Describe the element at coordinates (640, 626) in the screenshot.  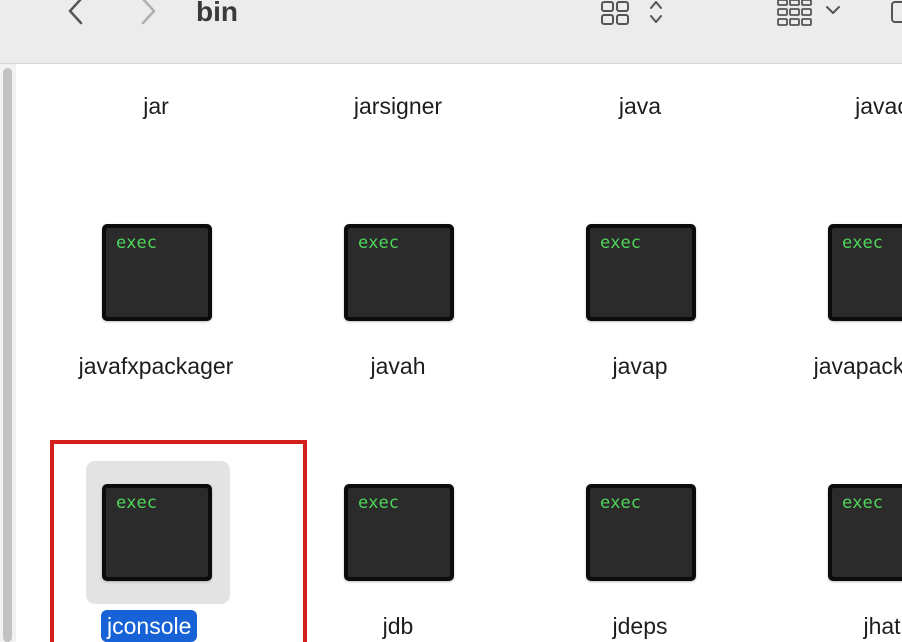
I see `file-label-jdeps: jdeps` at that location.